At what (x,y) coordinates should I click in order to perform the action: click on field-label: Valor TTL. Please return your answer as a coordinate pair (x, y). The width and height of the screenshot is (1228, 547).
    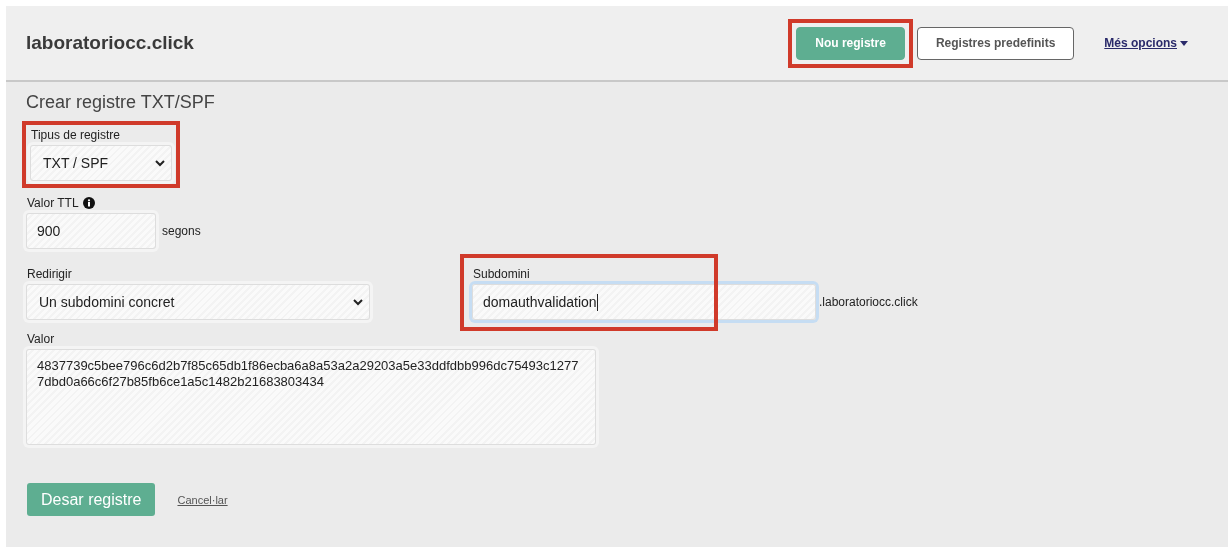
    Looking at the image, I should click on (53, 203).